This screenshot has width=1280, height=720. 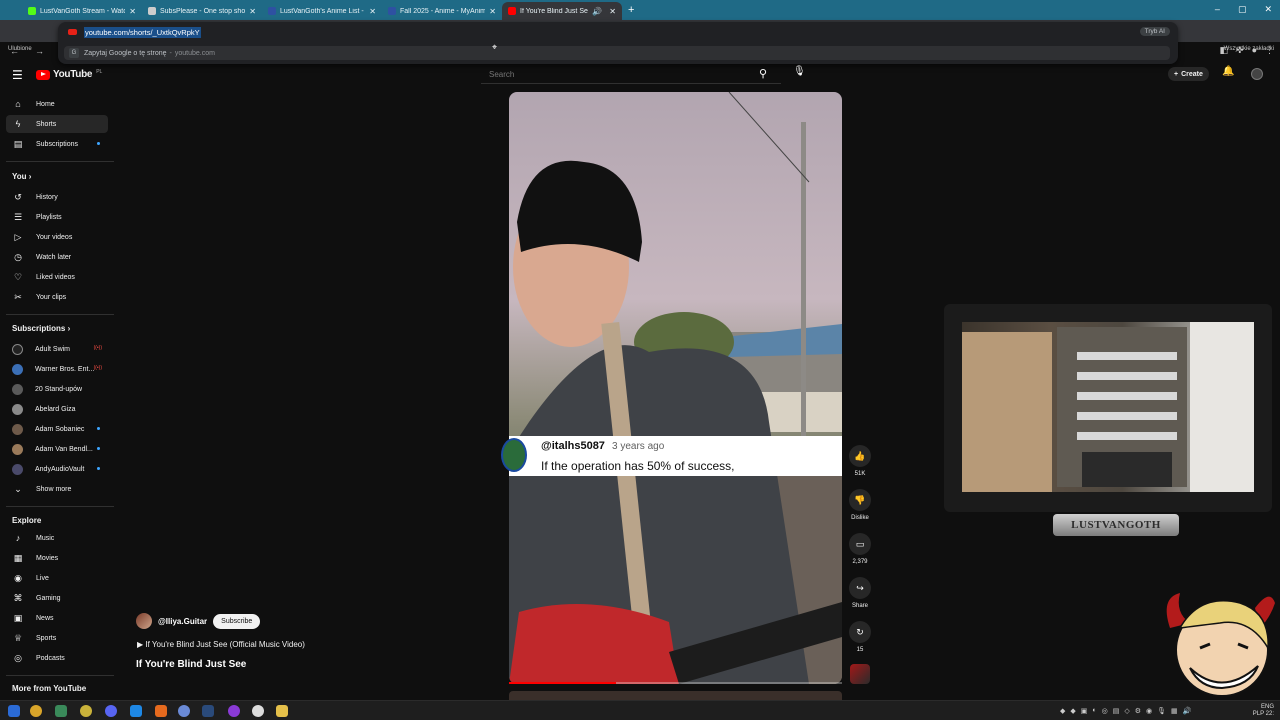 What do you see at coordinates (41, 328) in the screenshot?
I see `subscriptions-heading: Subscriptions ›` at bounding box center [41, 328].